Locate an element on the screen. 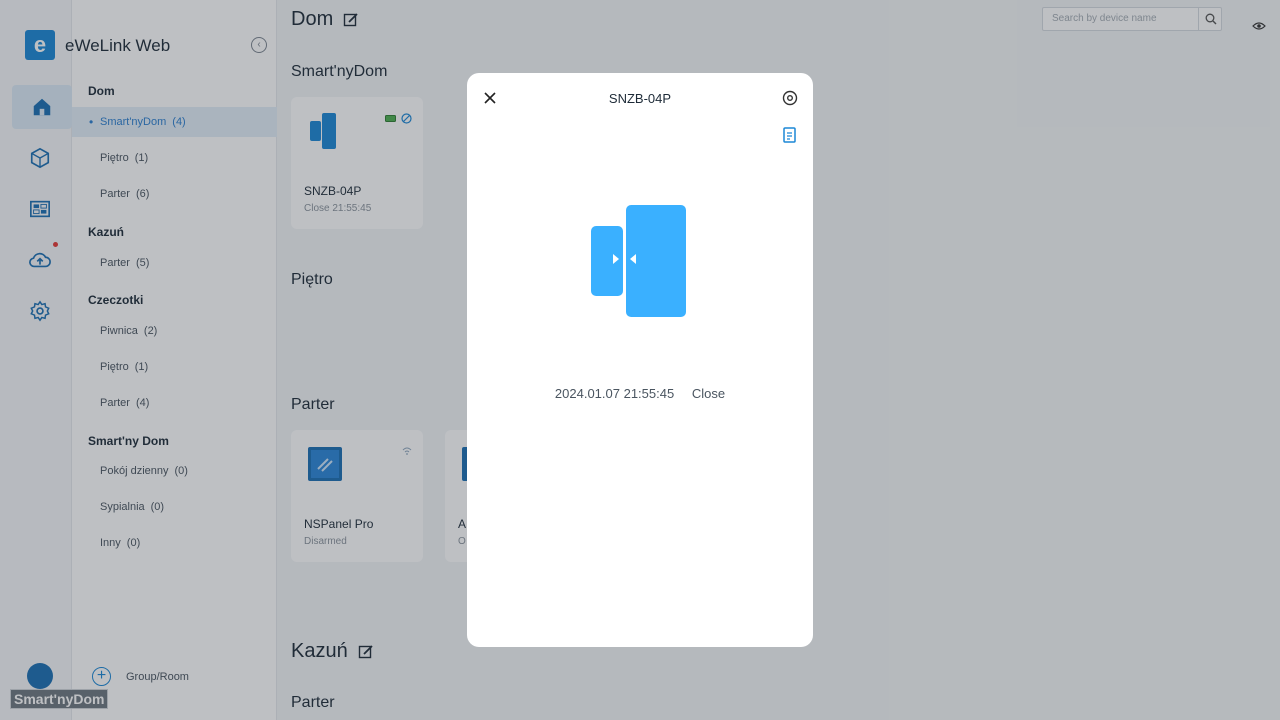  last-event: 2024.01.07 21:55:45 Close is located at coordinates (640, 393).